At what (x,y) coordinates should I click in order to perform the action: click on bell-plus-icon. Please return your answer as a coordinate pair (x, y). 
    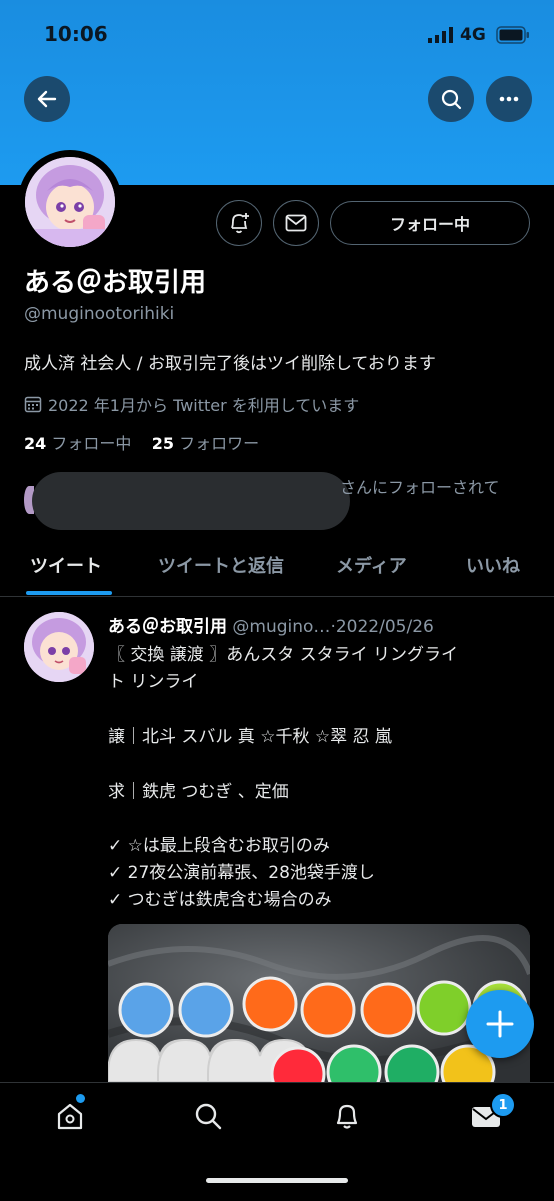
    Looking at the image, I should click on (240, 223).